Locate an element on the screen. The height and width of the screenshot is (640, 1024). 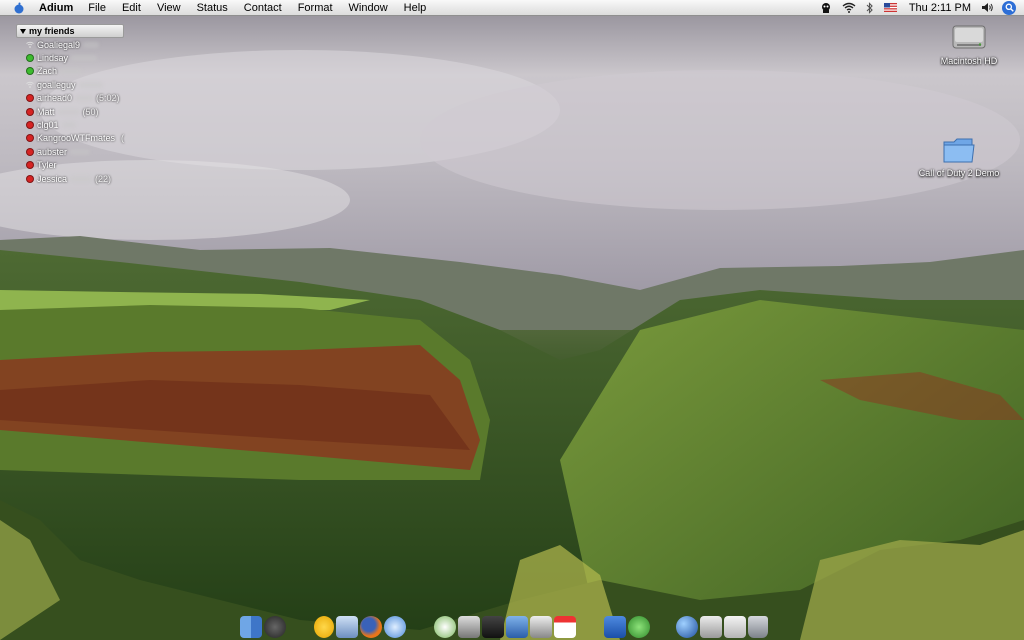
safari-icon is located at coordinates (395, 627).